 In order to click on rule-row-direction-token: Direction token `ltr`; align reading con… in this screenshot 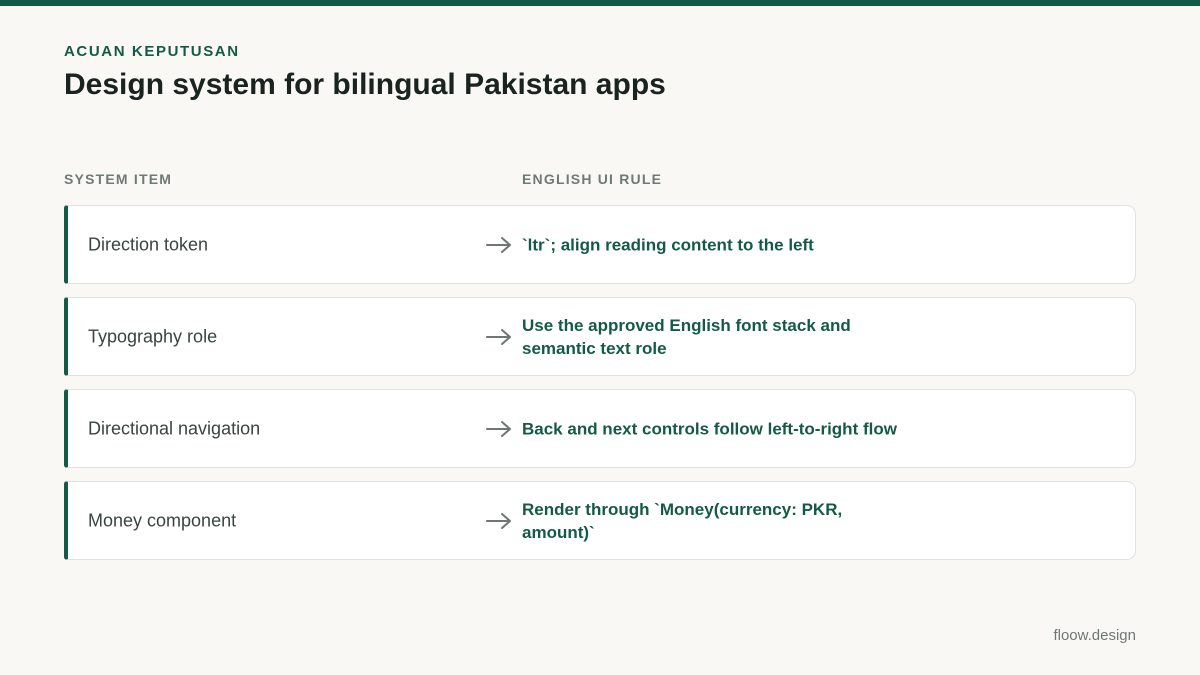, I will do `click(600, 244)`.